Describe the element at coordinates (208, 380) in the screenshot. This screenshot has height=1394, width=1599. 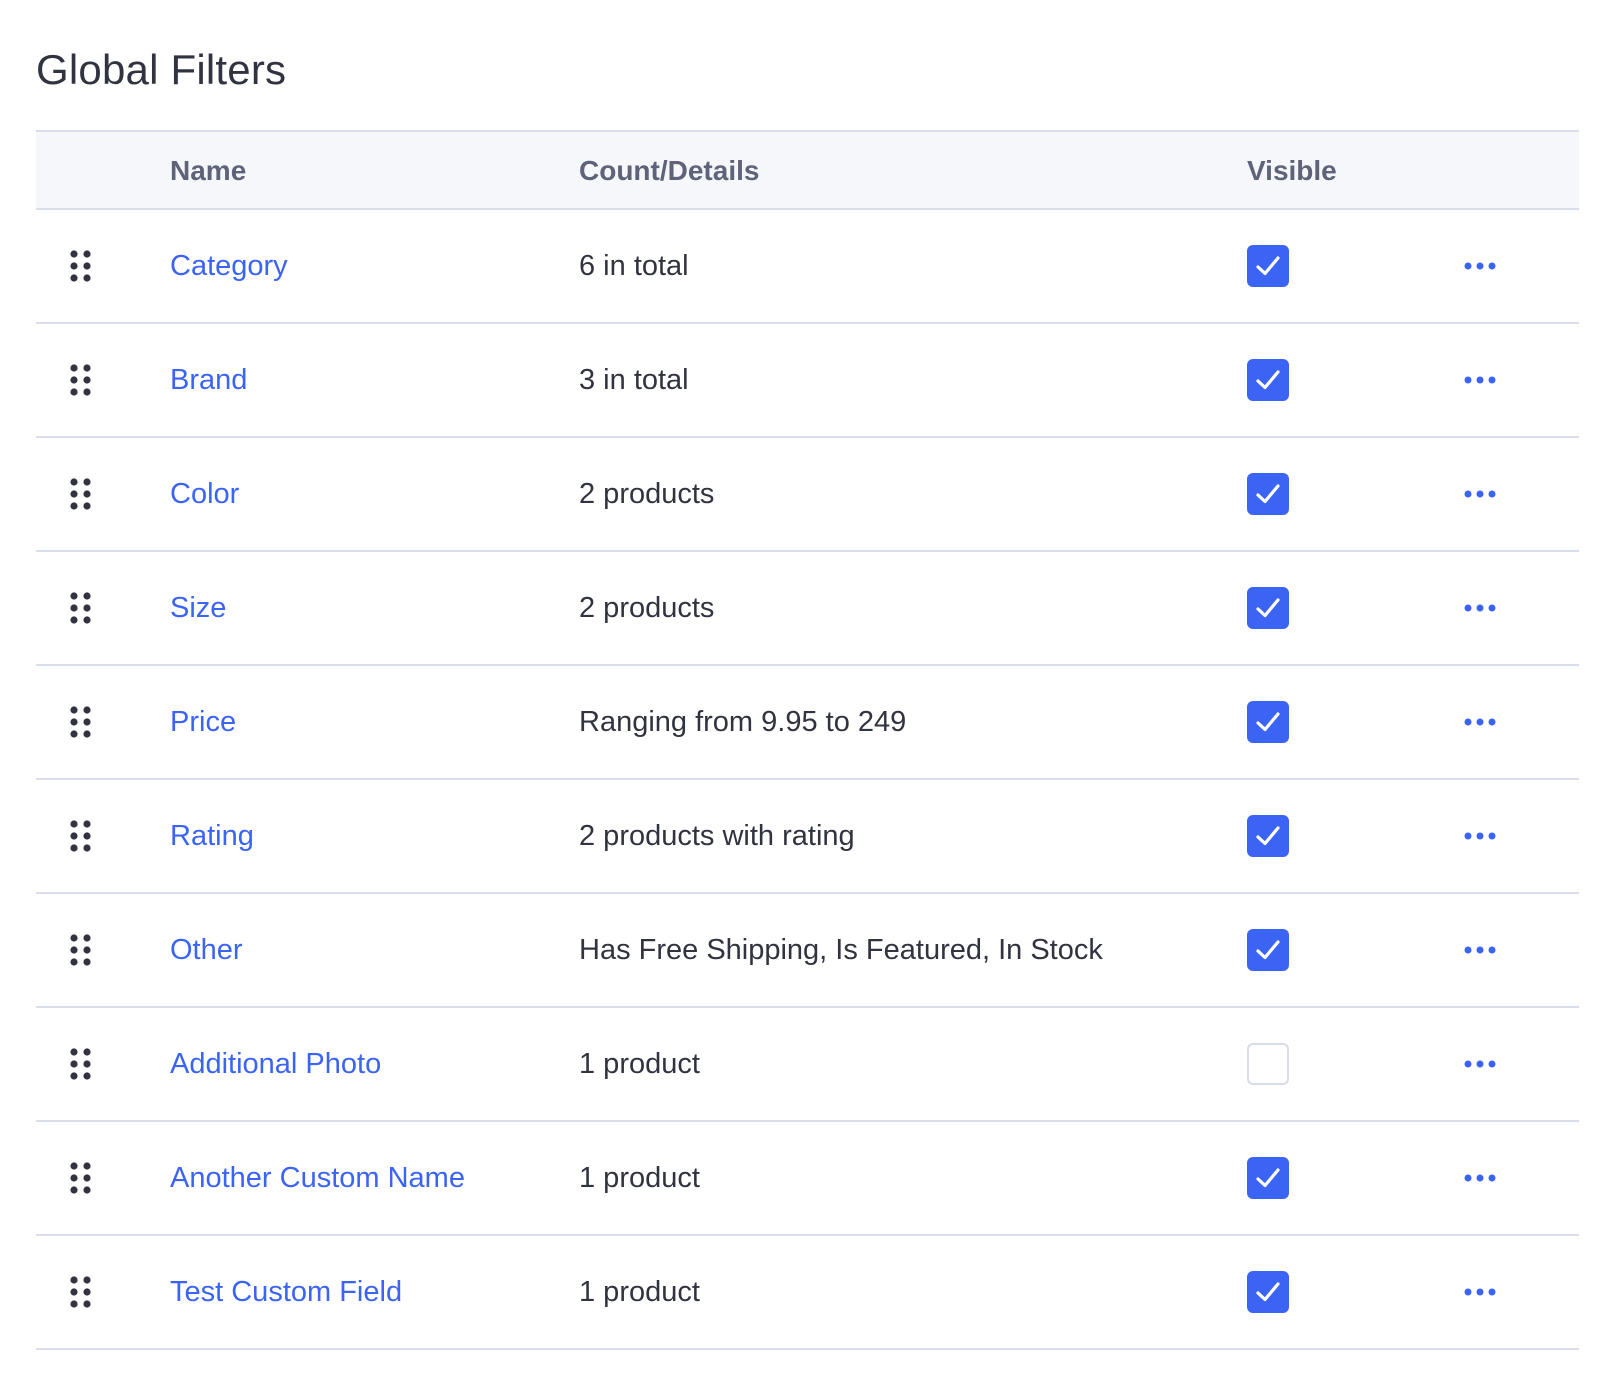
I see `filter-name-link: Brand` at that location.